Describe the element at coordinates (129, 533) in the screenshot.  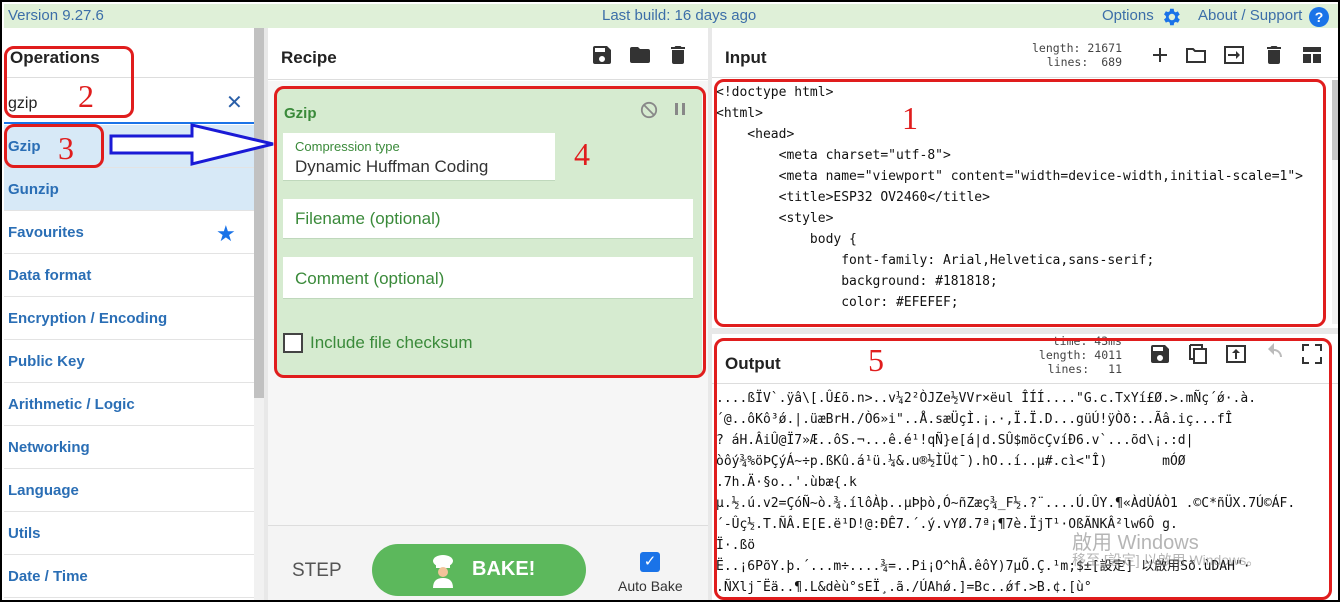
I see `category-utils: Utils` at that location.